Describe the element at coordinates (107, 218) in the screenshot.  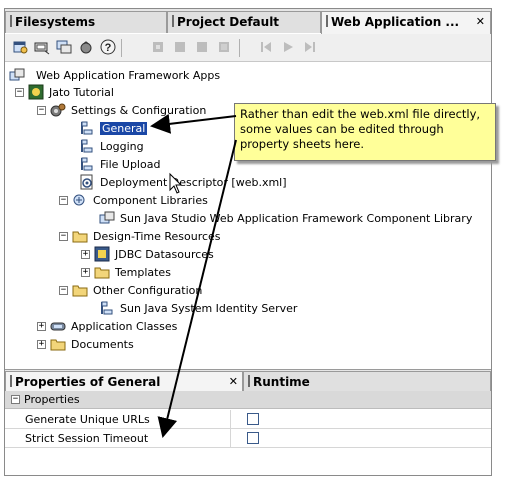
I see `component-library-icon` at that location.